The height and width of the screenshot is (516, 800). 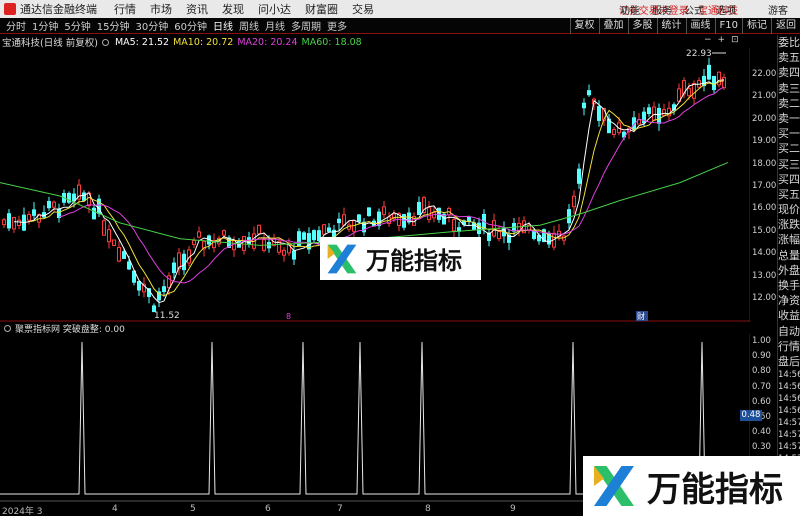 I want to click on watermark-text-large: 万能指标, so click(x=715, y=489).